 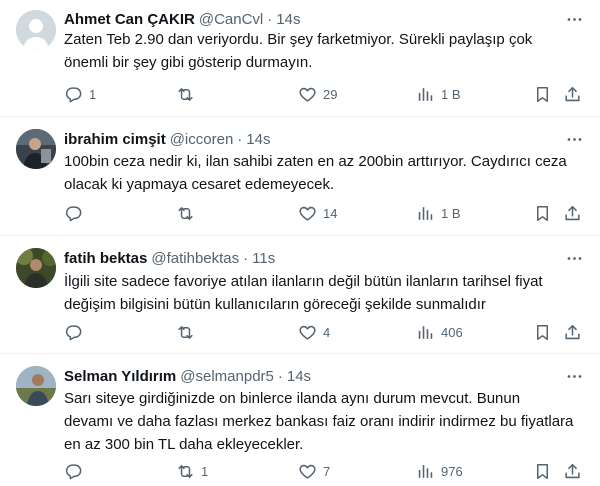 I want to click on like-button: 29, so click(x=317, y=94).